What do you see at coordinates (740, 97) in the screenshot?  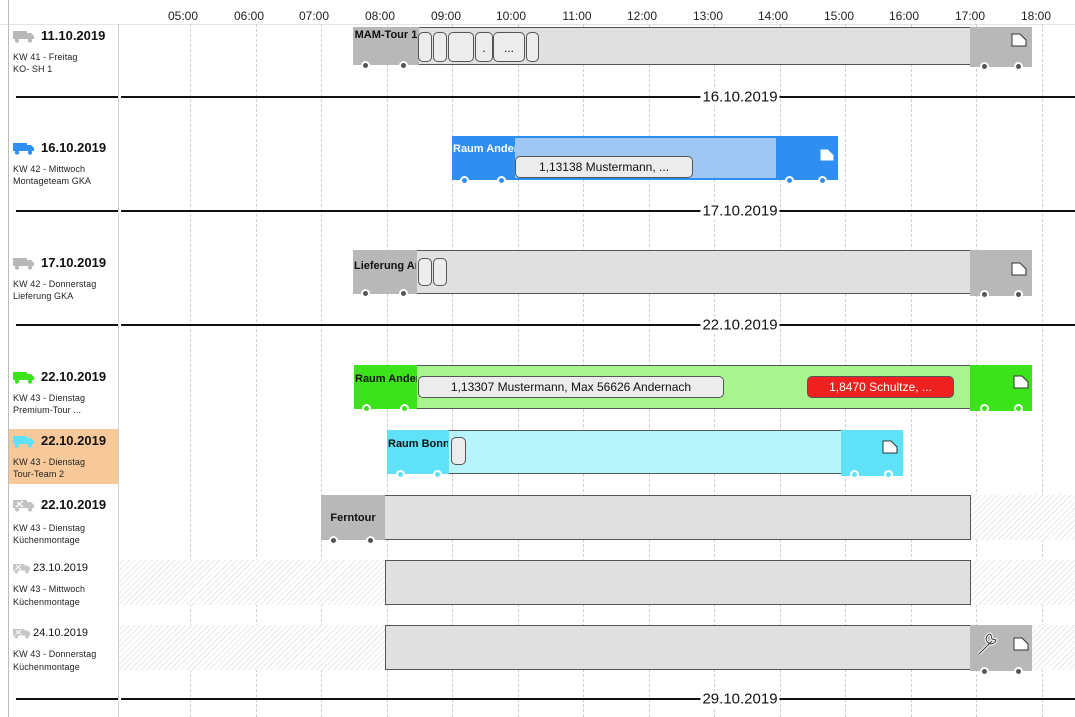 I see `separator-date: 16.10.2019` at bounding box center [740, 97].